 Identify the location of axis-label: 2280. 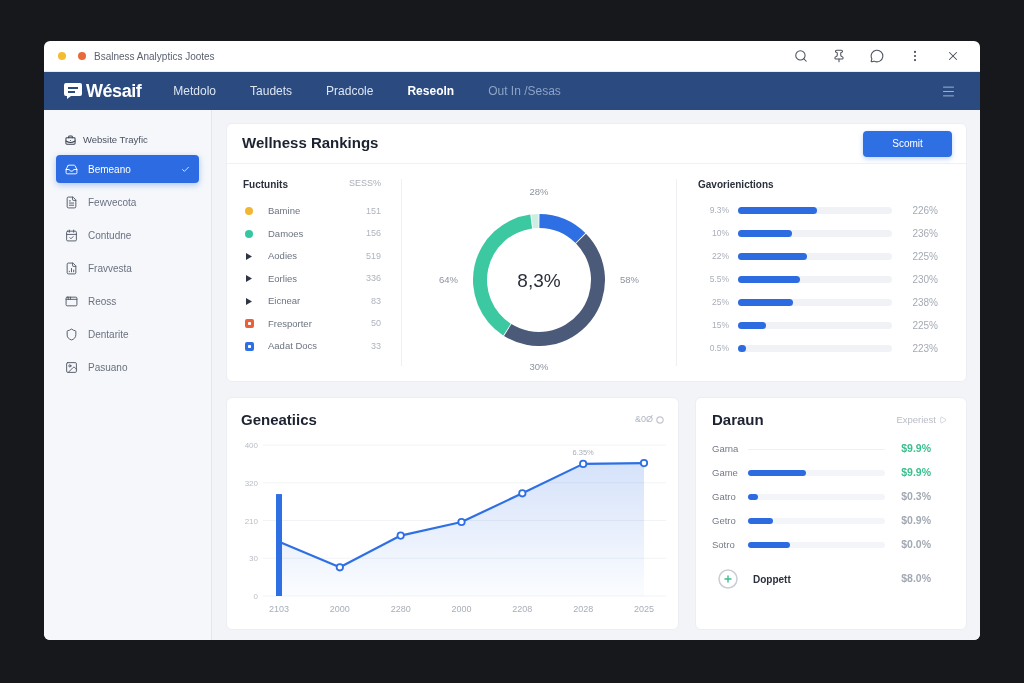
(400, 609).